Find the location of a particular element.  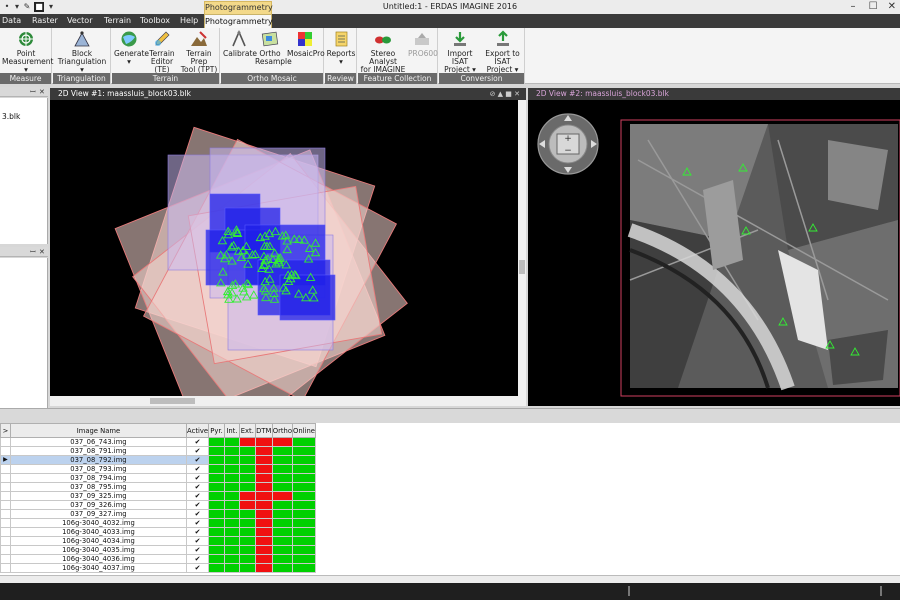

table-row: 037_08_794.img ✔ is located at coordinates (158, 478).